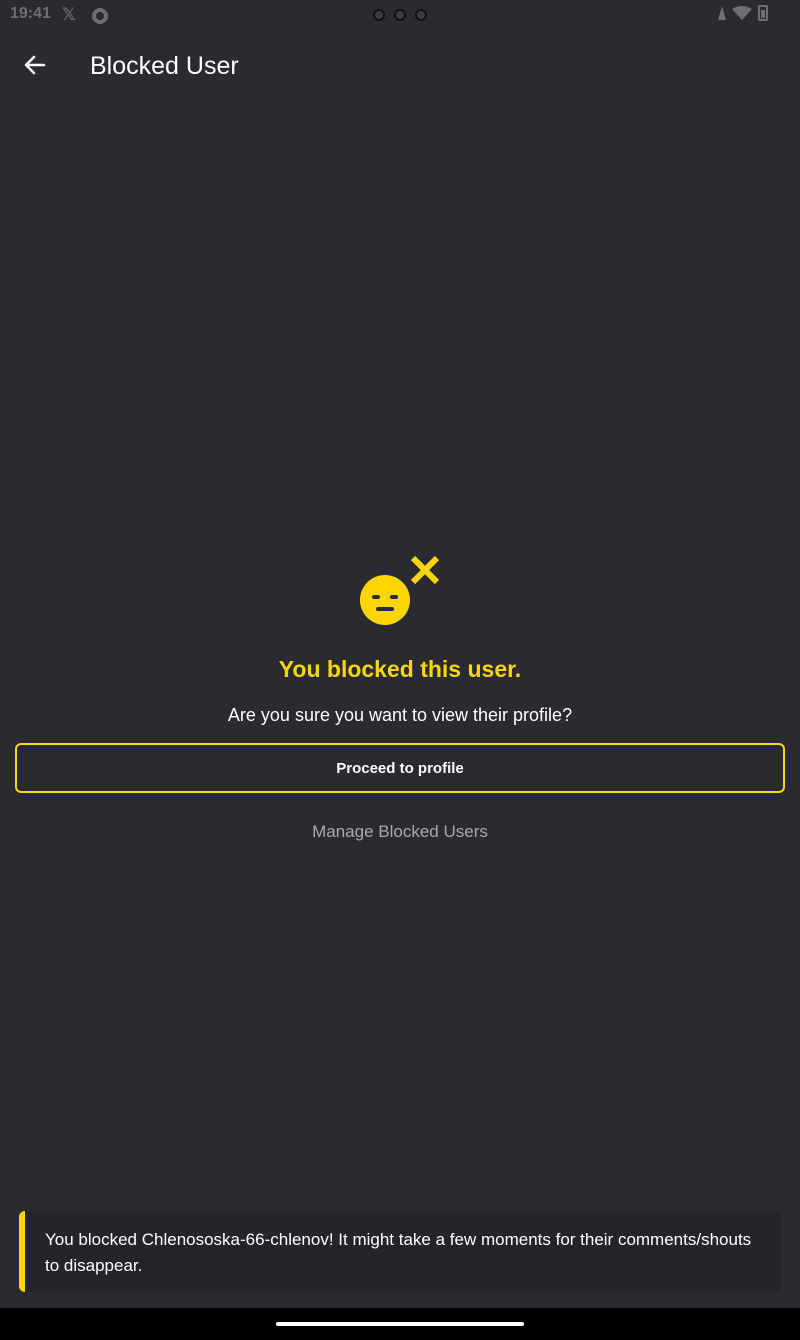 Image resolution: width=800 pixels, height=1340 pixels. Describe the element at coordinates (164, 66) in the screenshot. I see `page-title: Blocked User` at that location.